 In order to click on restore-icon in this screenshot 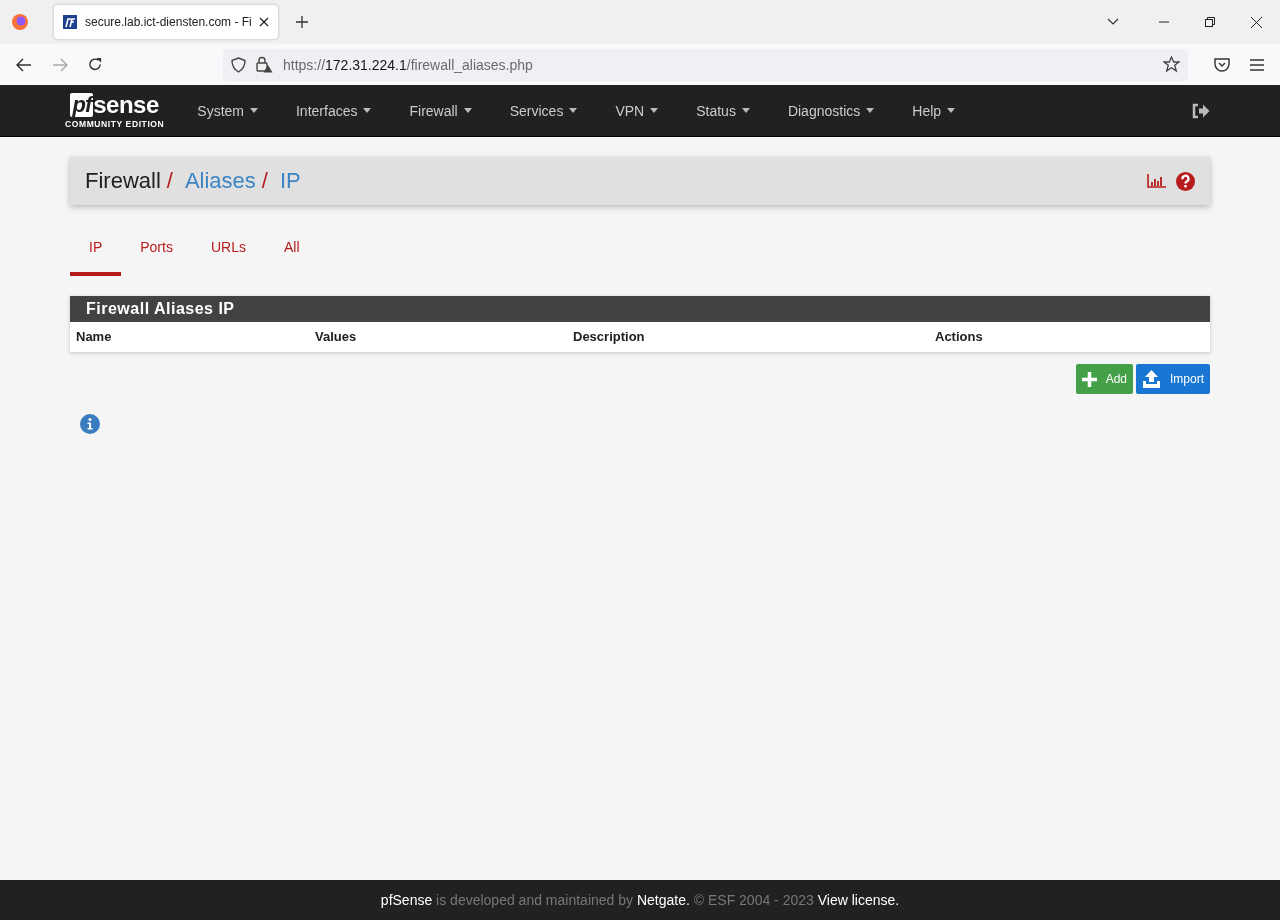, I will do `click(1210, 22)`.